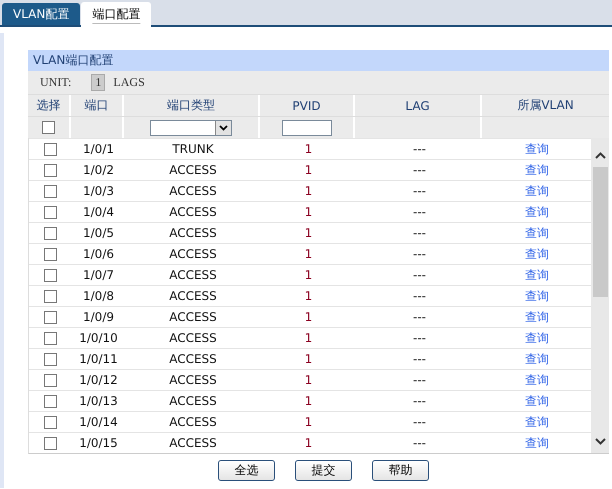 Image resolution: width=612 pixels, height=489 pixels. What do you see at coordinates (98, 401) in the screenshot?
I see `port-cell: 1/0/13` at bounding box center [98, 401].